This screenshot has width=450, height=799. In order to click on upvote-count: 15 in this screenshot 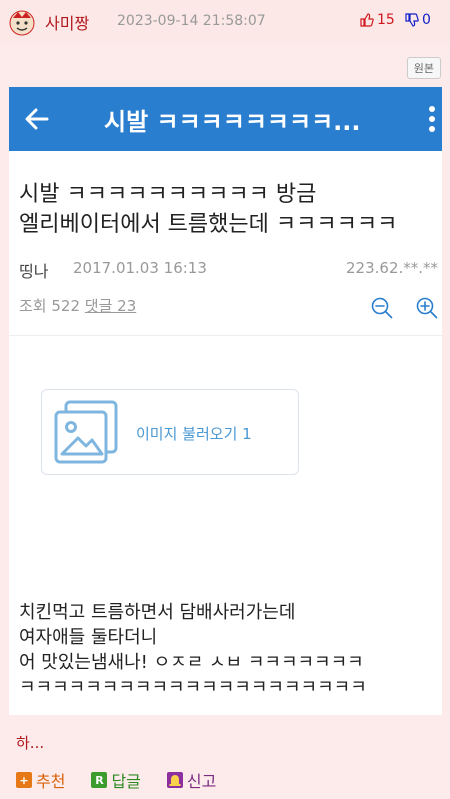, I will do `click(386, 20)`.